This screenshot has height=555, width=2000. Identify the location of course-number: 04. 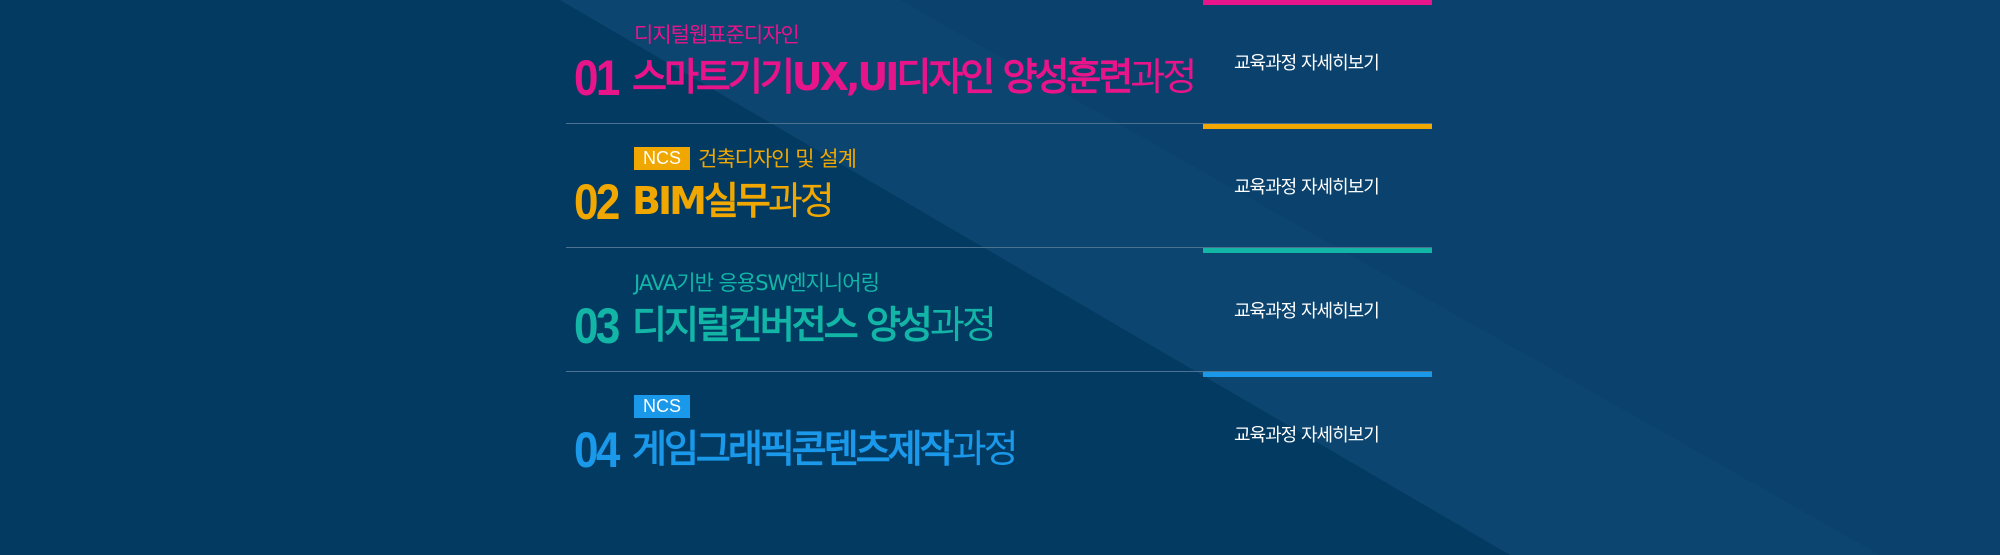
(597, 450).